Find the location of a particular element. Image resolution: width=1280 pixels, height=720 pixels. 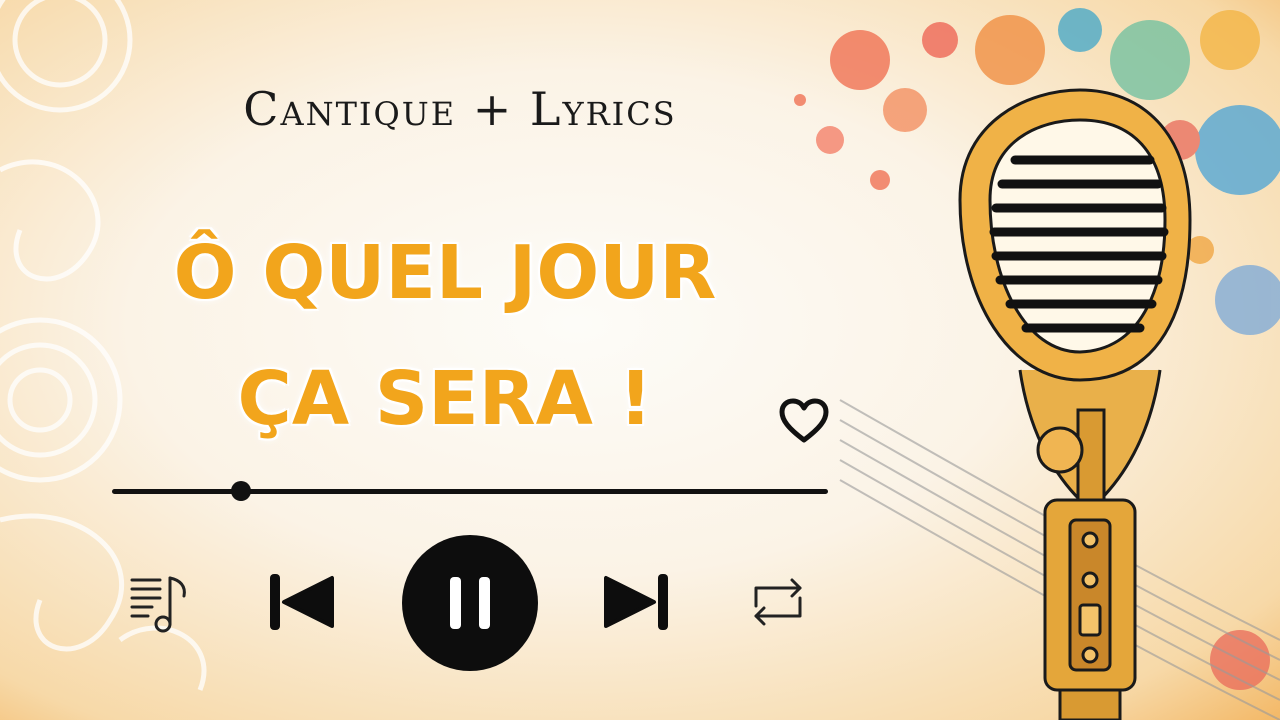

progress-handle is located at coordinates (240, 491).